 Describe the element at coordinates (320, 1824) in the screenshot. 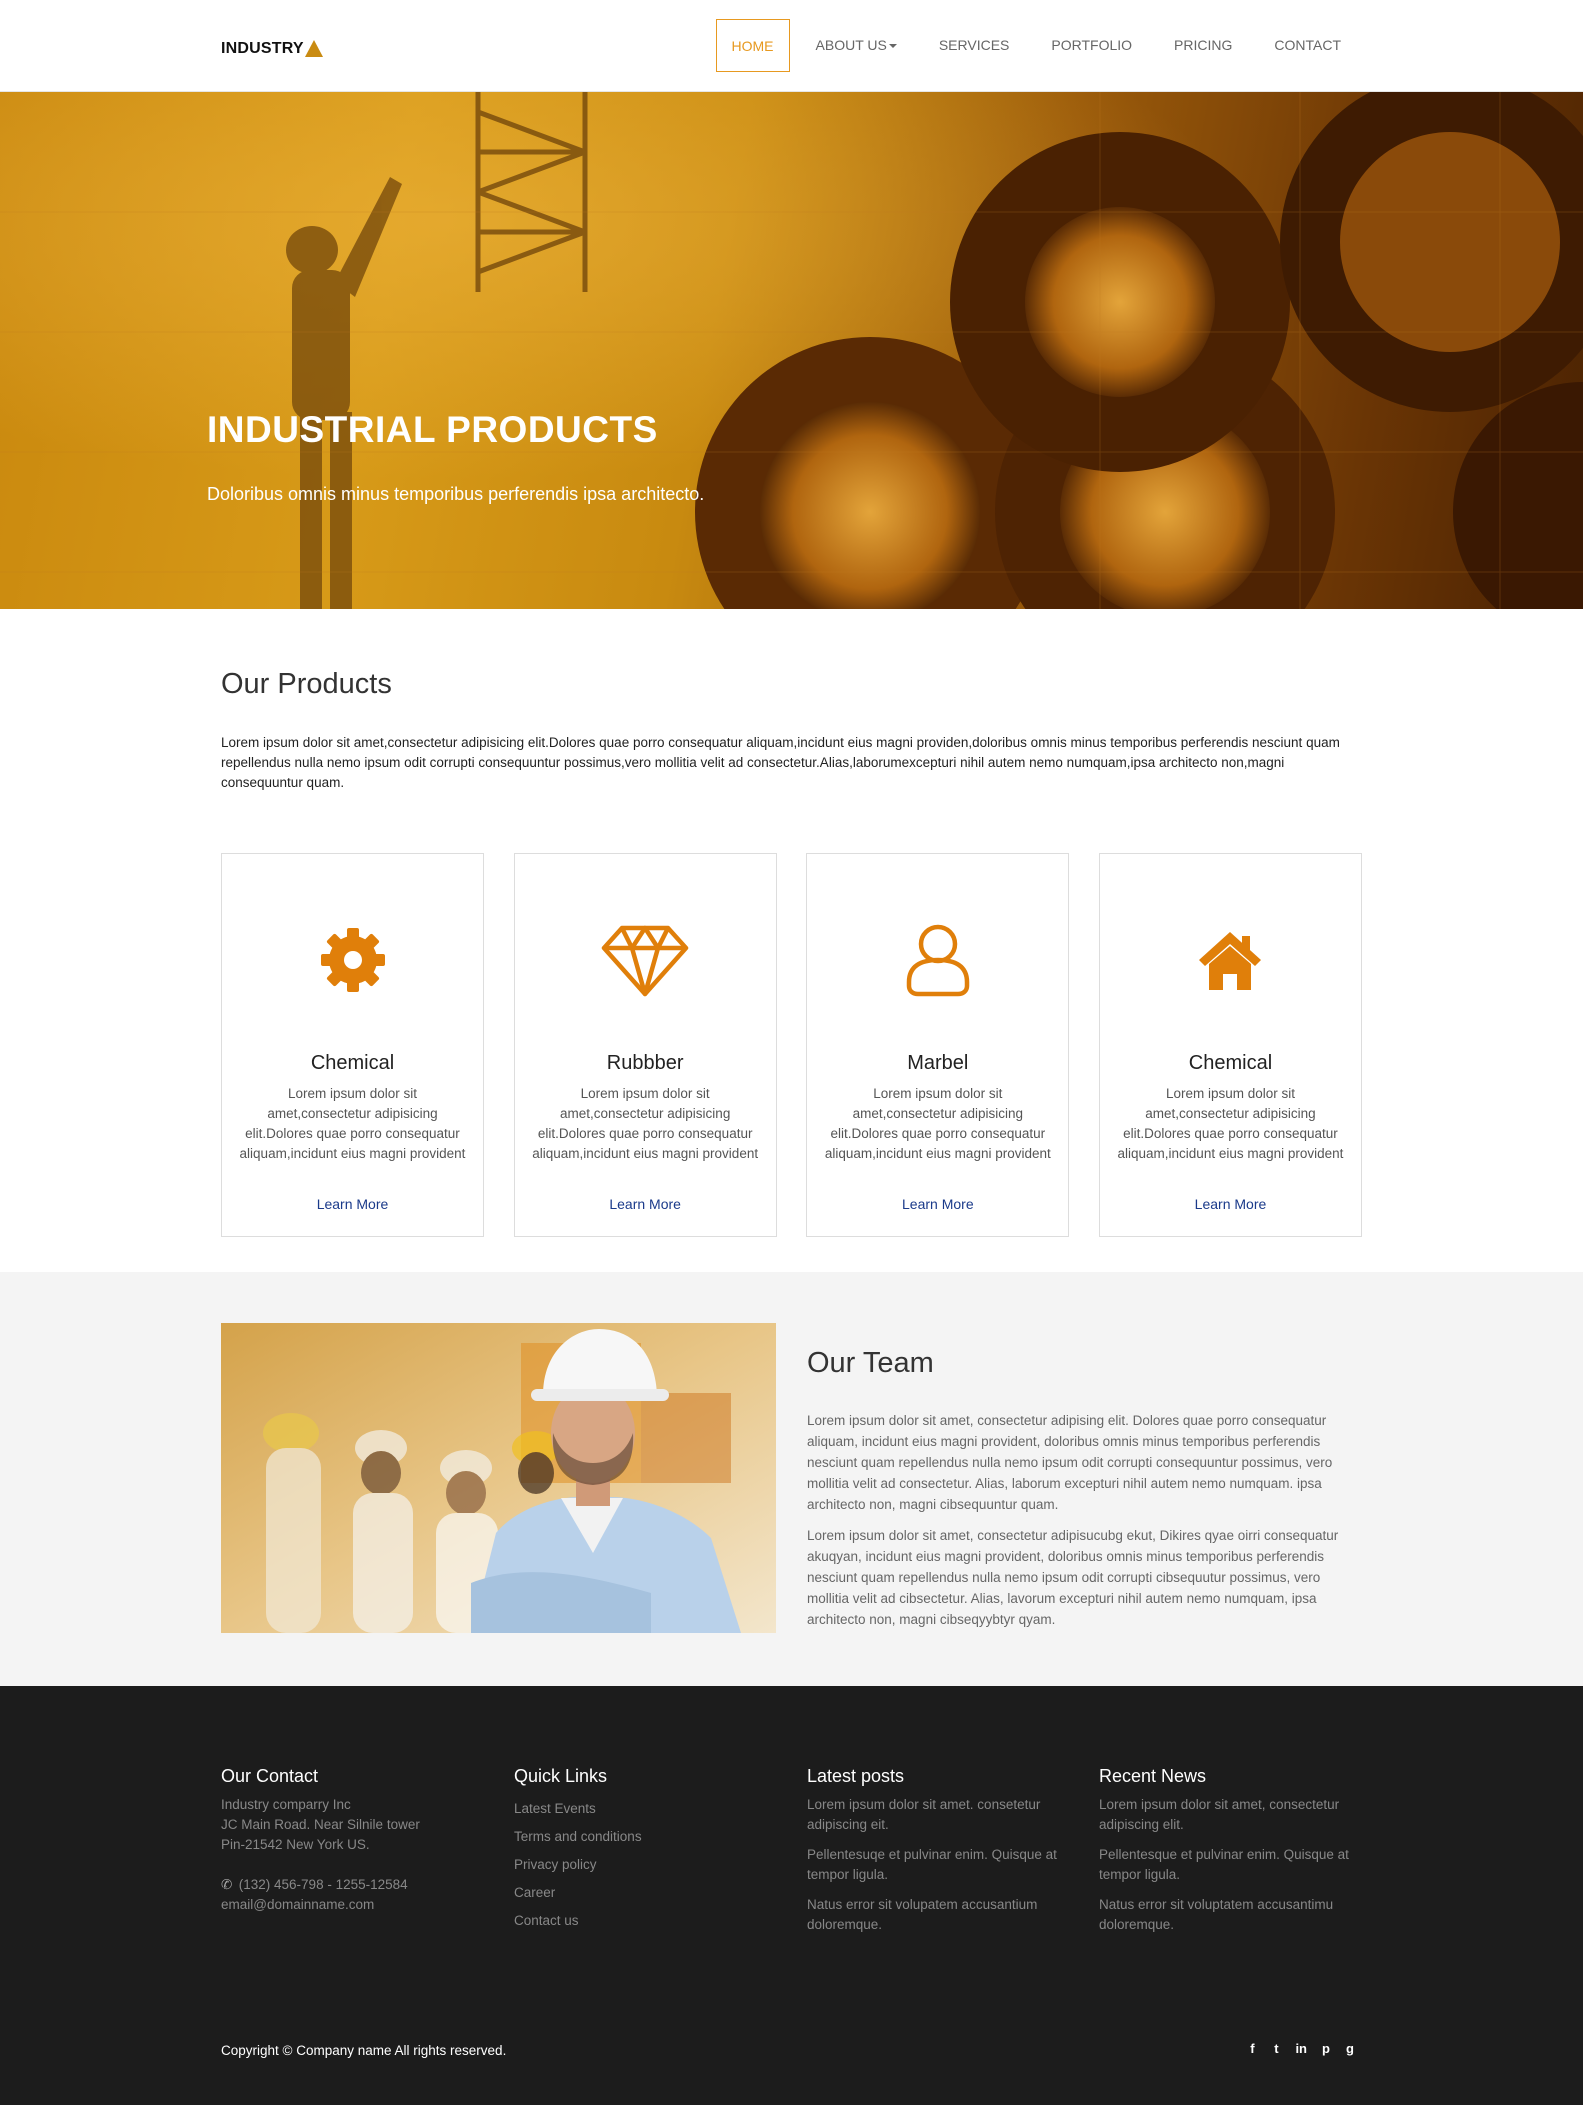

I see `contact-address-line-1: JC Main Road. Near Silnile tower` at that location.